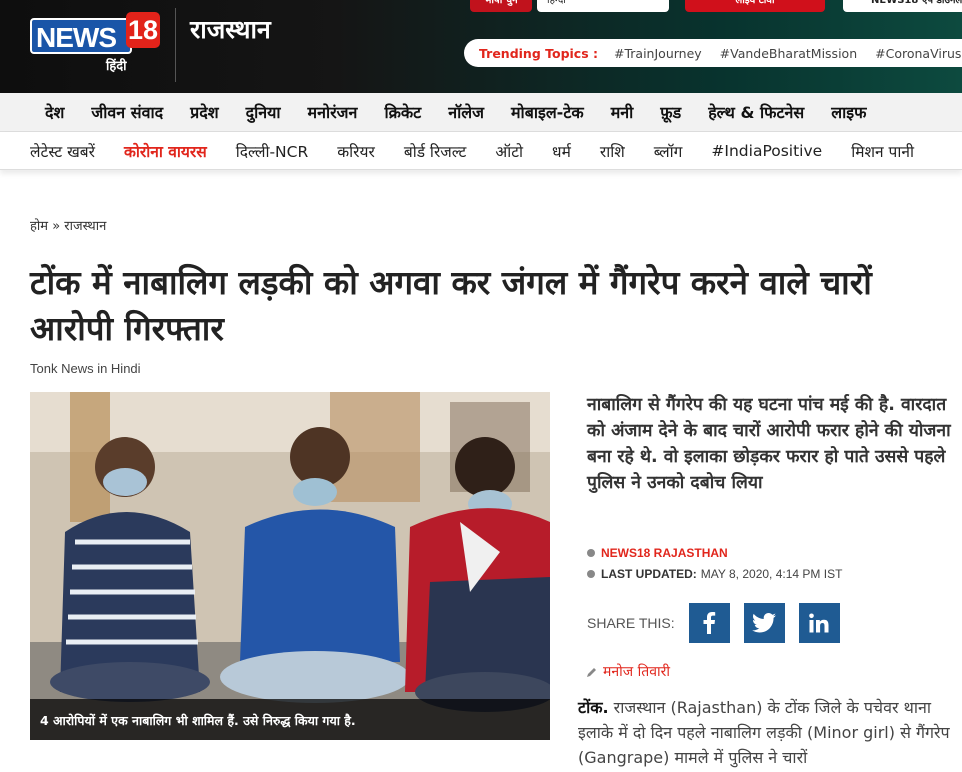 The width and height of the screenshot is (962, 772). Describe the element at coordinates (435, 151) in the screenshot. I see `subnav-item: बोर्ड रिजल्ट` at that location.